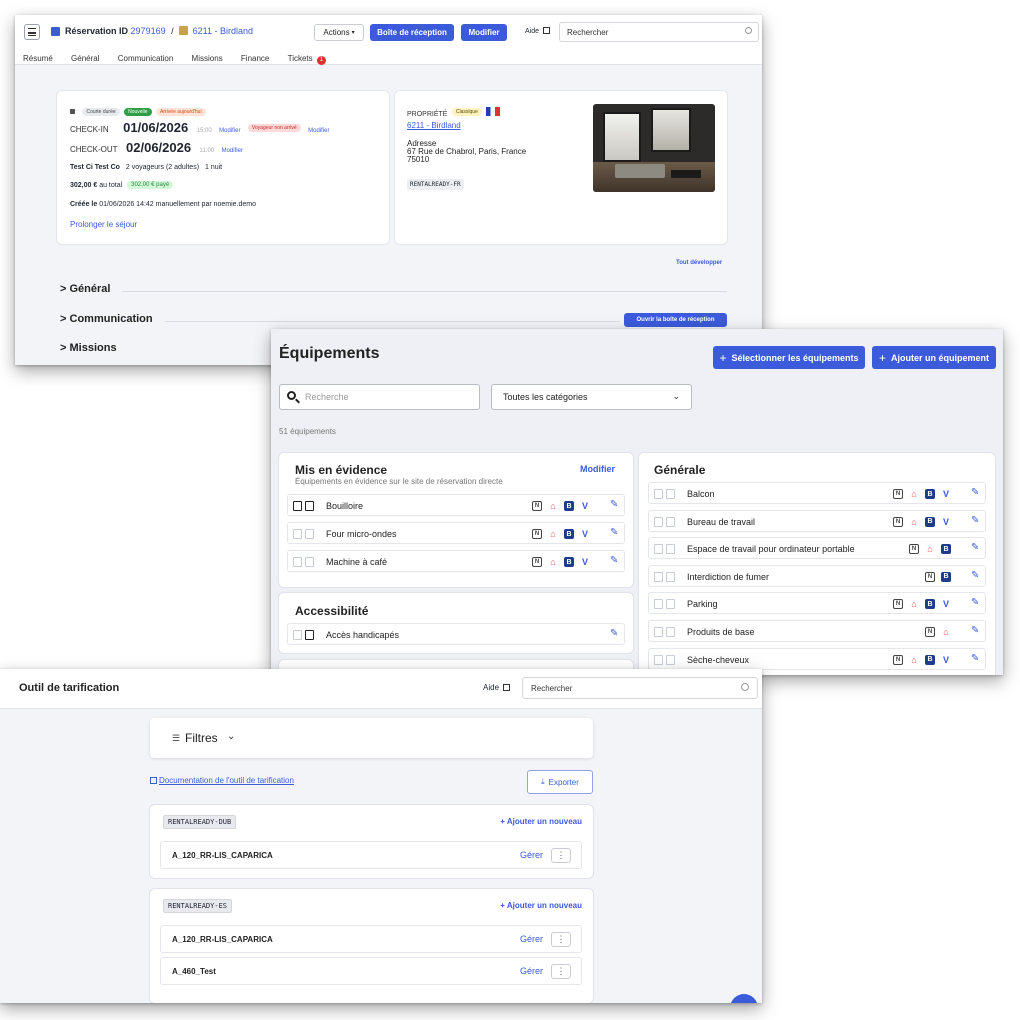  I want to click on plus-icon: +, so click(882, 357).